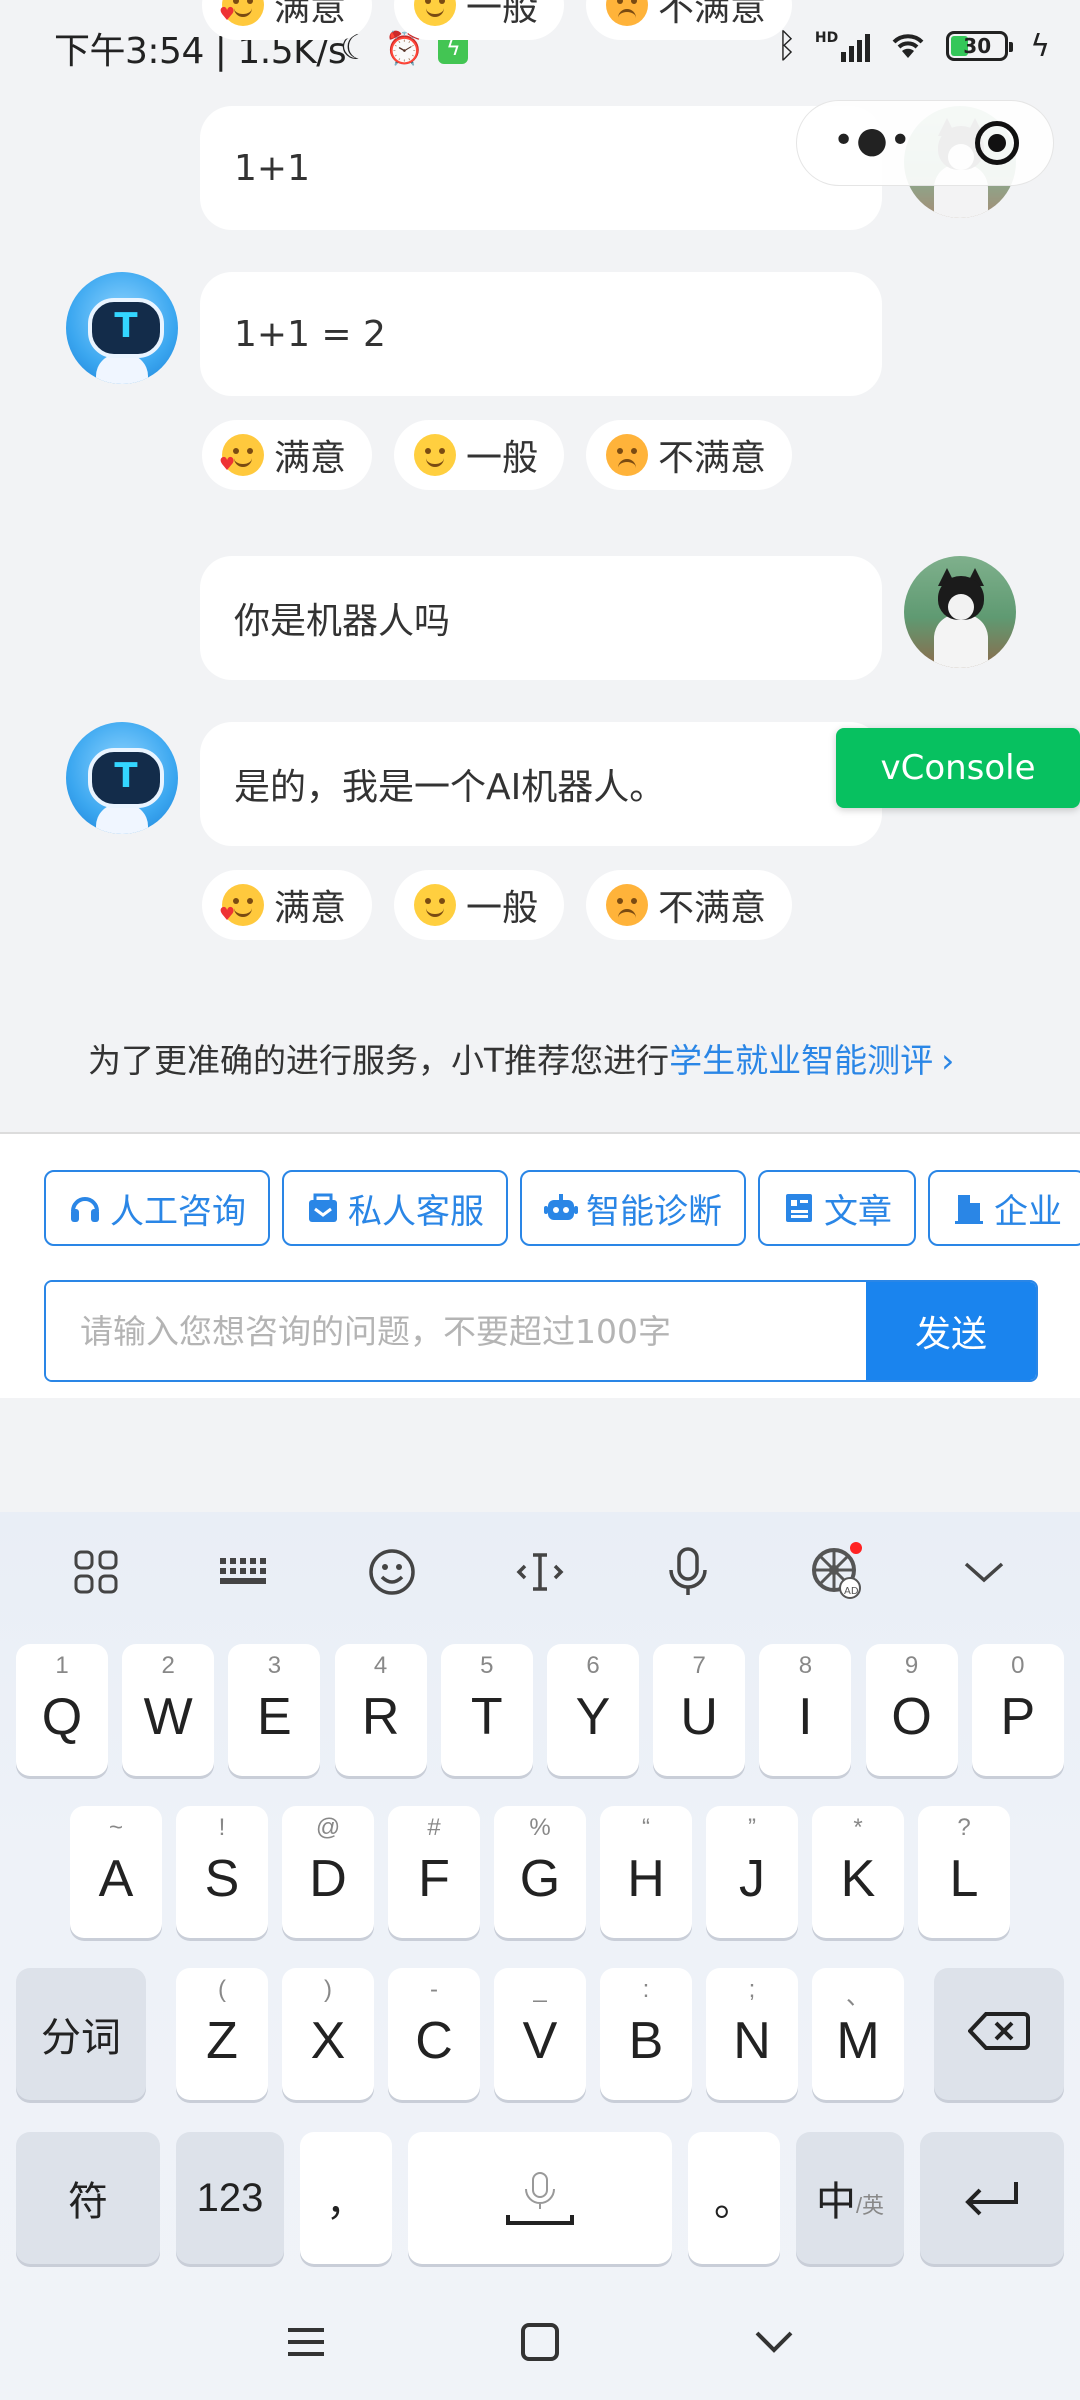 This screenshot has width=1080, height=2400. What do you see at coordinates (434, 1872) in the screenshot?
I see `key-f: # F` at bounding box center [434, 1872].